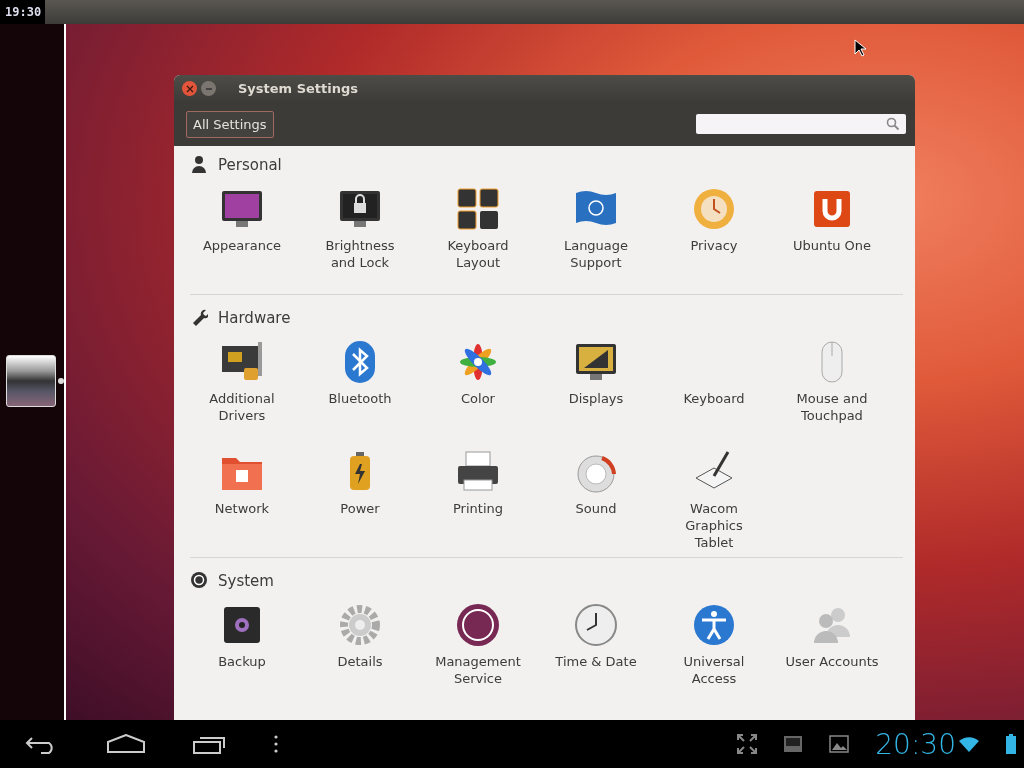 The width and height of the screenshot is (1024, 768). I want to click on settings-item-label: Keyboard Layout, so click(478, 254).